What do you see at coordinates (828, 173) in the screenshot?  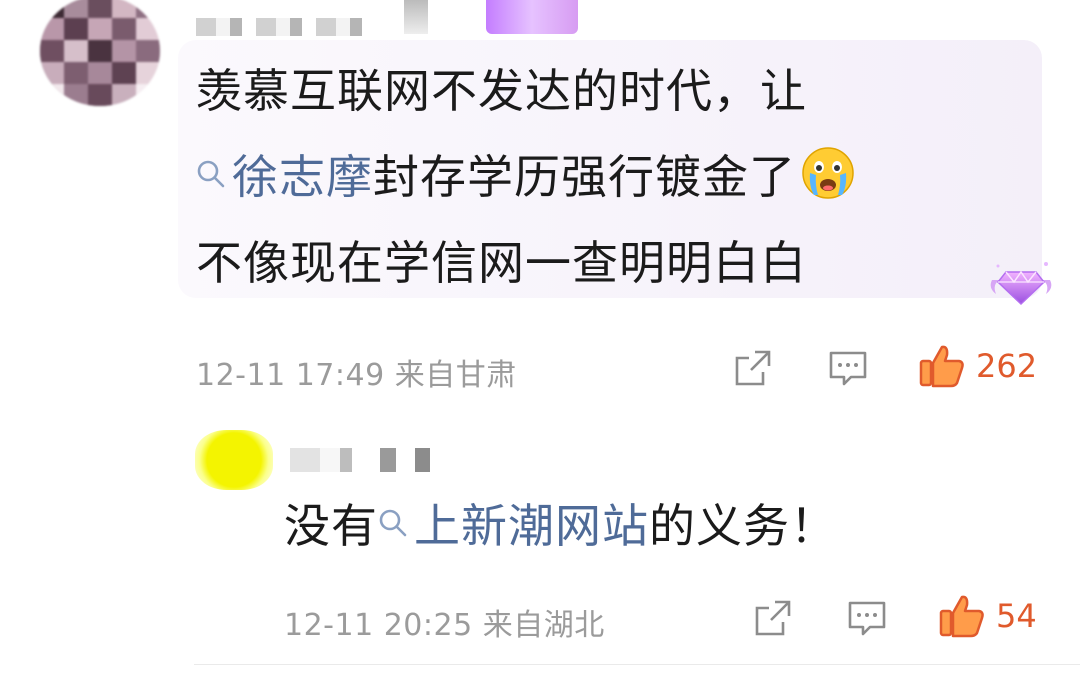 I see `crying-face-emoji-icon` at bounding box center [828, 173].